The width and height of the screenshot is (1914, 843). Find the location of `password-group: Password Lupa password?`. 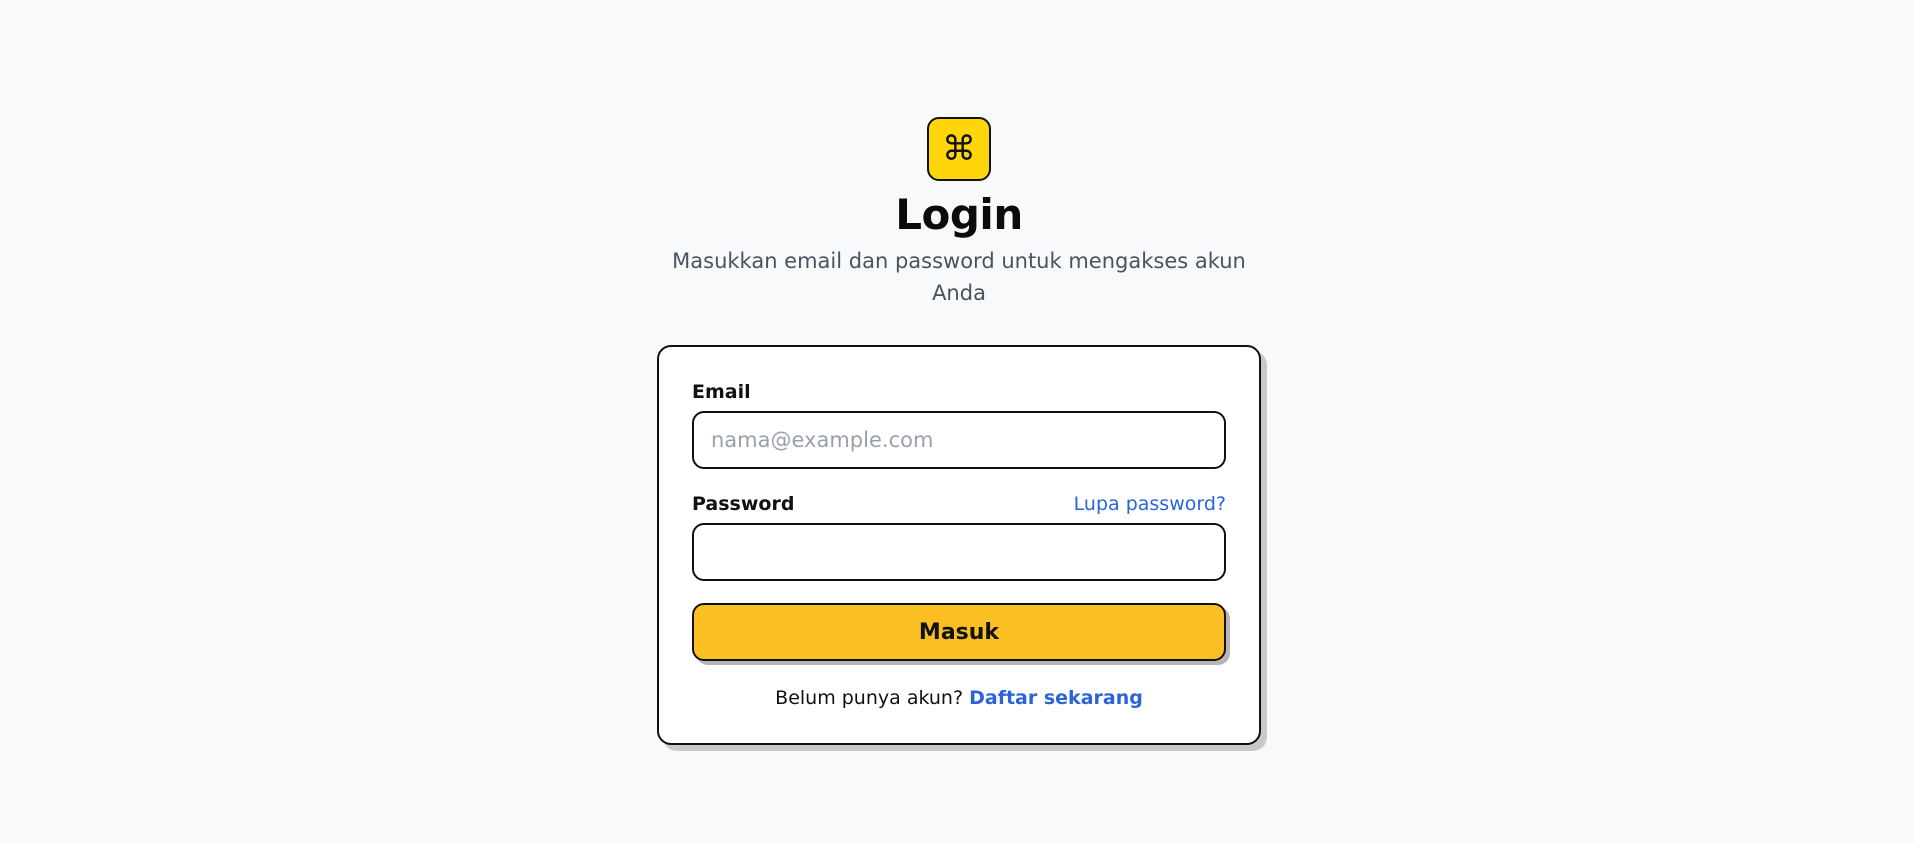

password-group: Password Lupa password? is located at coordinates (959, 536).